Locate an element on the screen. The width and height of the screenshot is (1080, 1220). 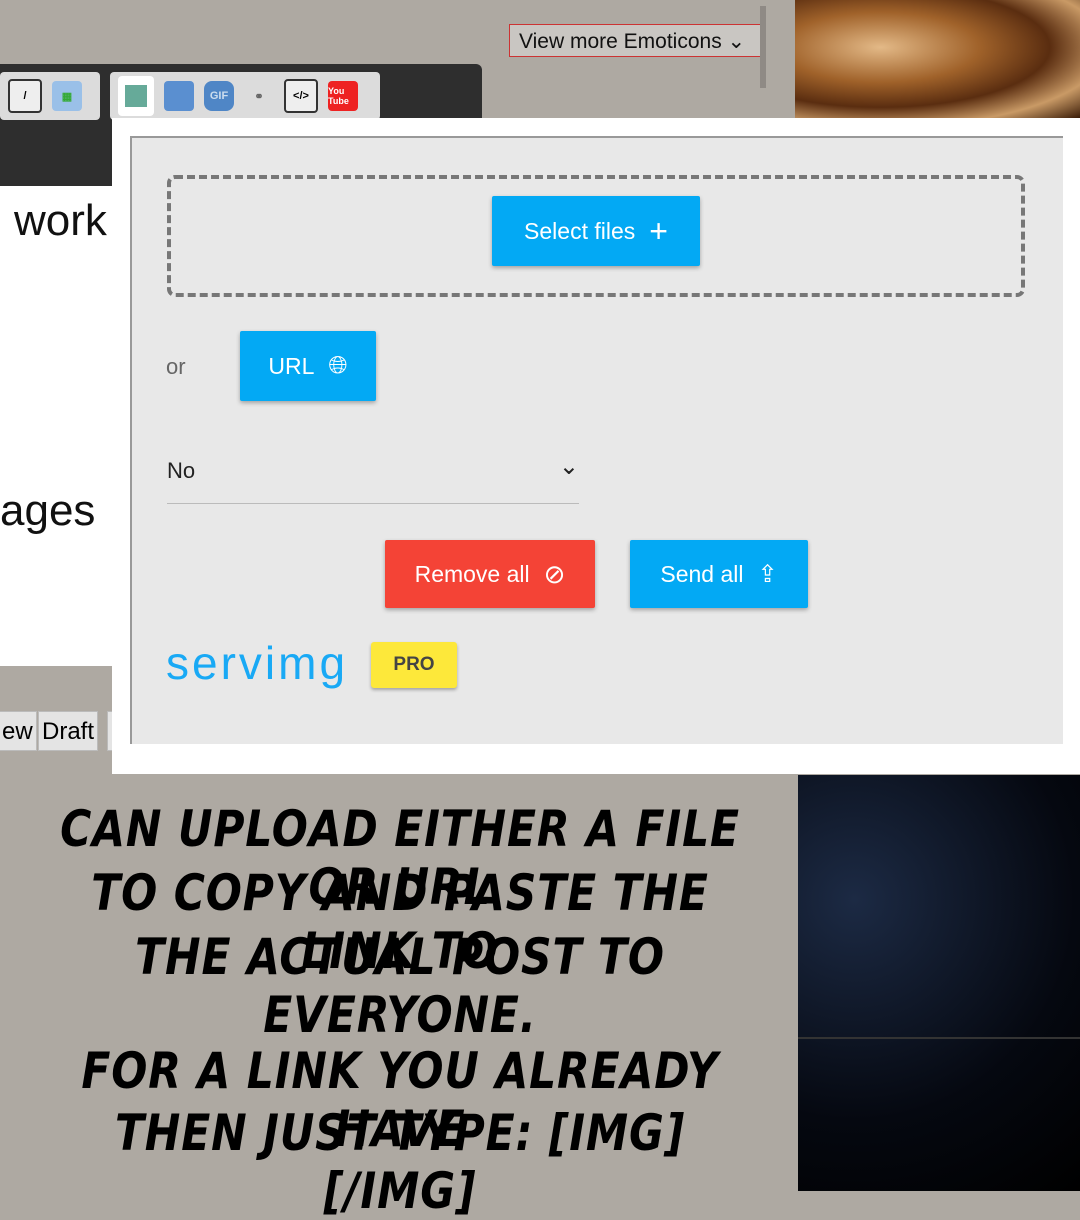
draft-button: Draft is located at coordinates (68, 731).